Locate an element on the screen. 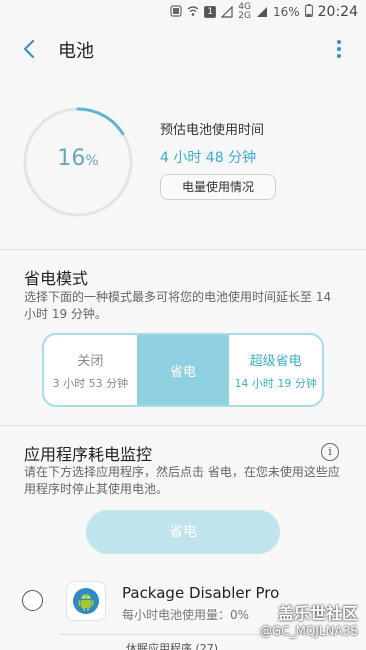 This screenshot has height=650, width=366. battery-usage-button: 电量使用情况 is located at coordinates (218, 187).